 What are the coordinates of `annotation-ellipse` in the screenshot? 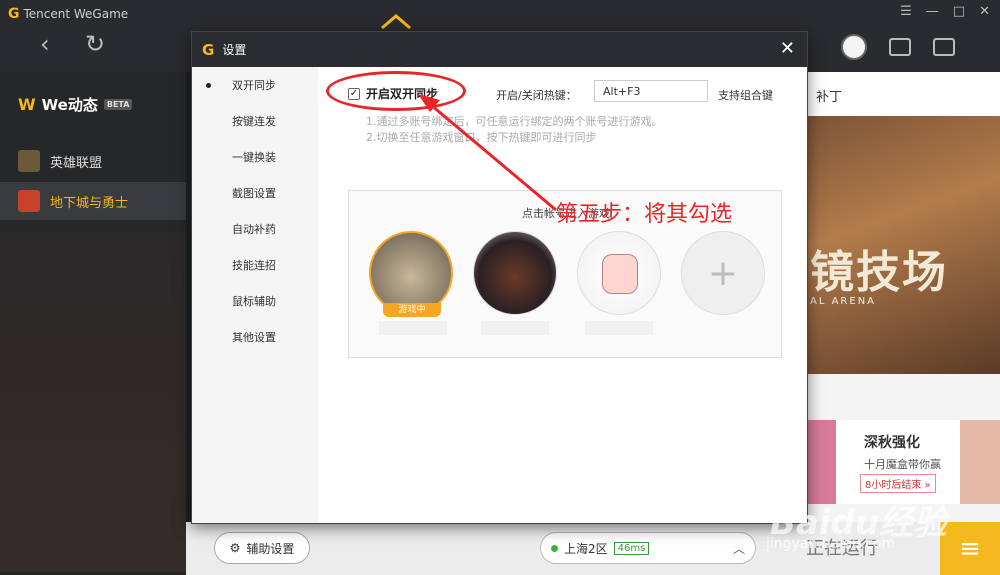 It's located at (396, 91).